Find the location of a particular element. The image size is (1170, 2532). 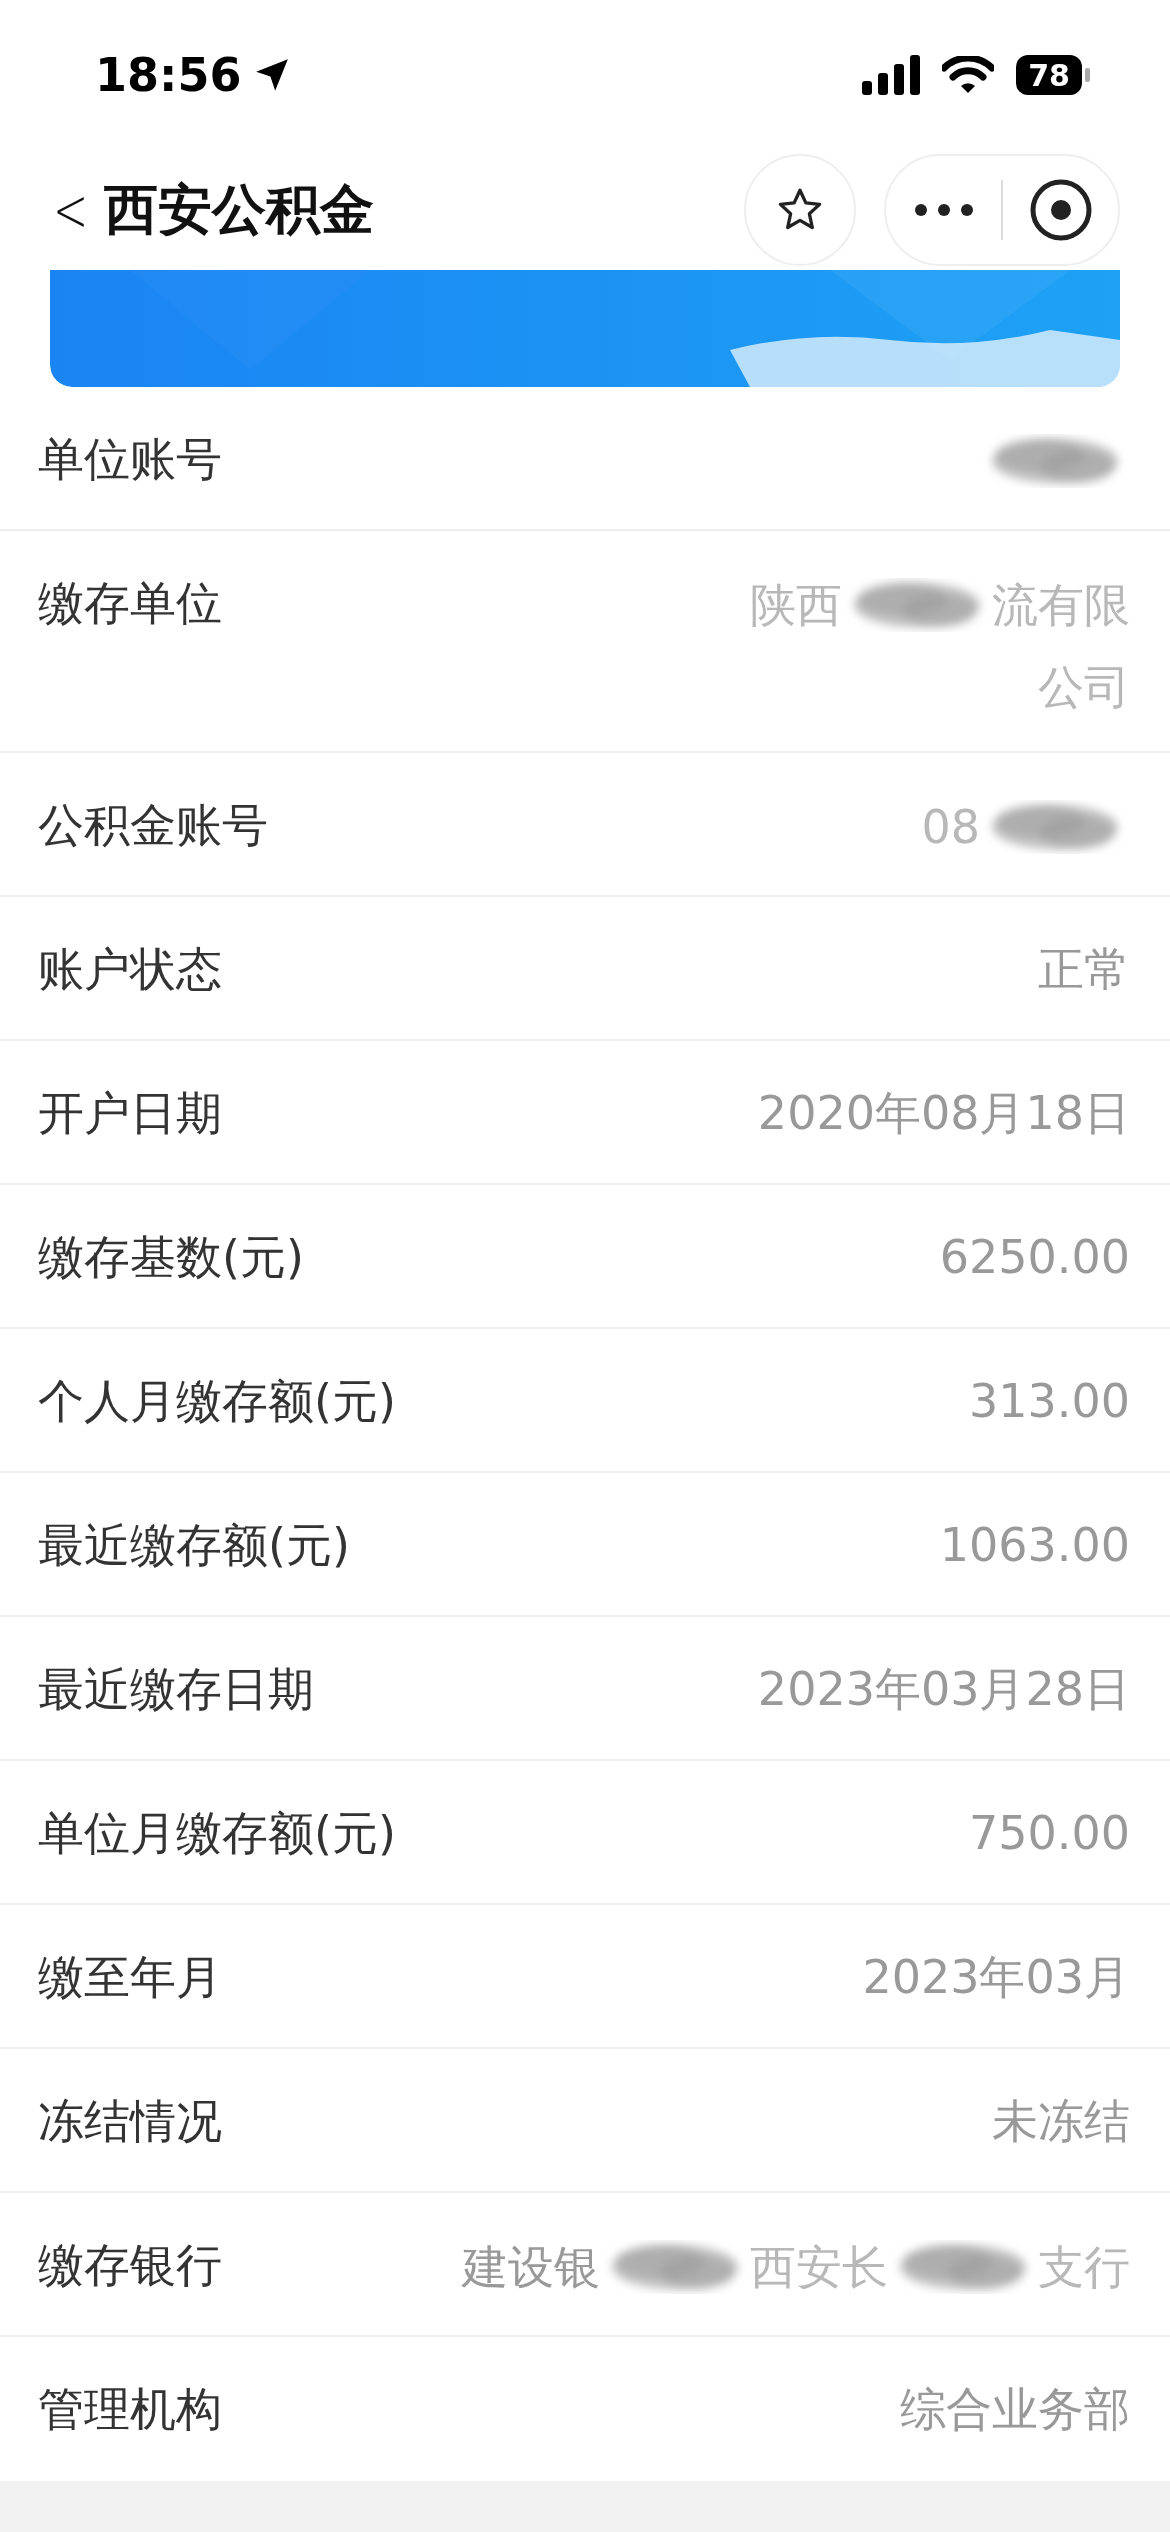

field-value: 综合业务部 is located at coordinates (1015, 2409).